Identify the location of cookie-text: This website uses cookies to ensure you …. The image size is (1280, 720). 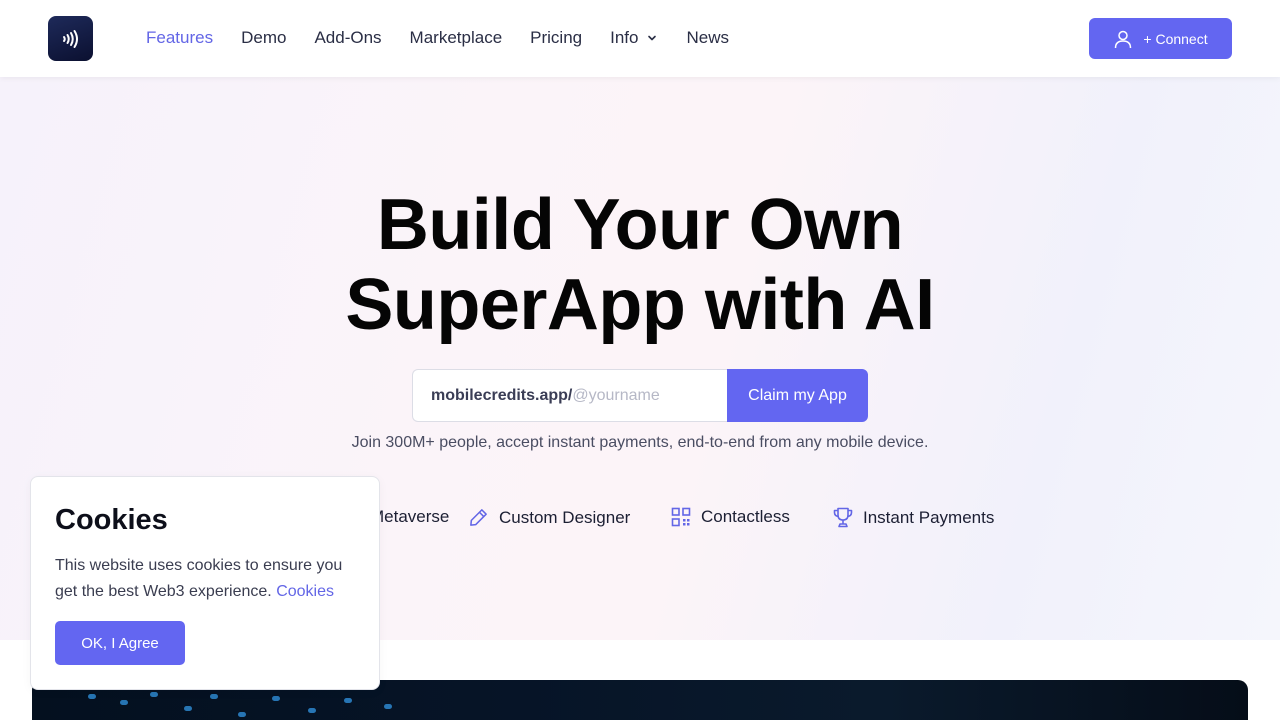
(207, 579).